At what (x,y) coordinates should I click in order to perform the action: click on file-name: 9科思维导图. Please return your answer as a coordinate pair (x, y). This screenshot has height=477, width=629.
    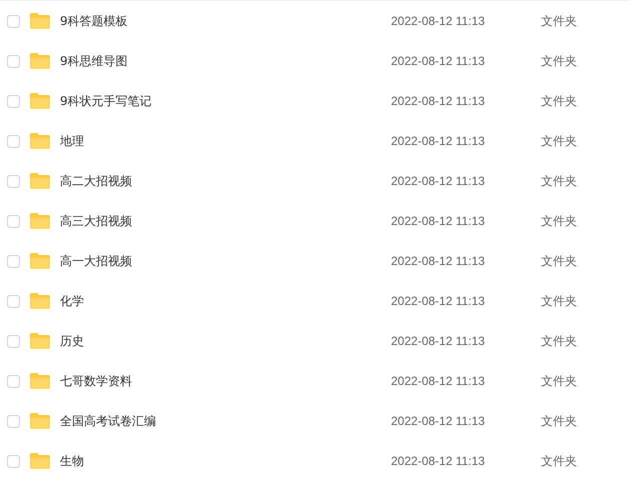
    Looking at the image, I should click on (220, 61).